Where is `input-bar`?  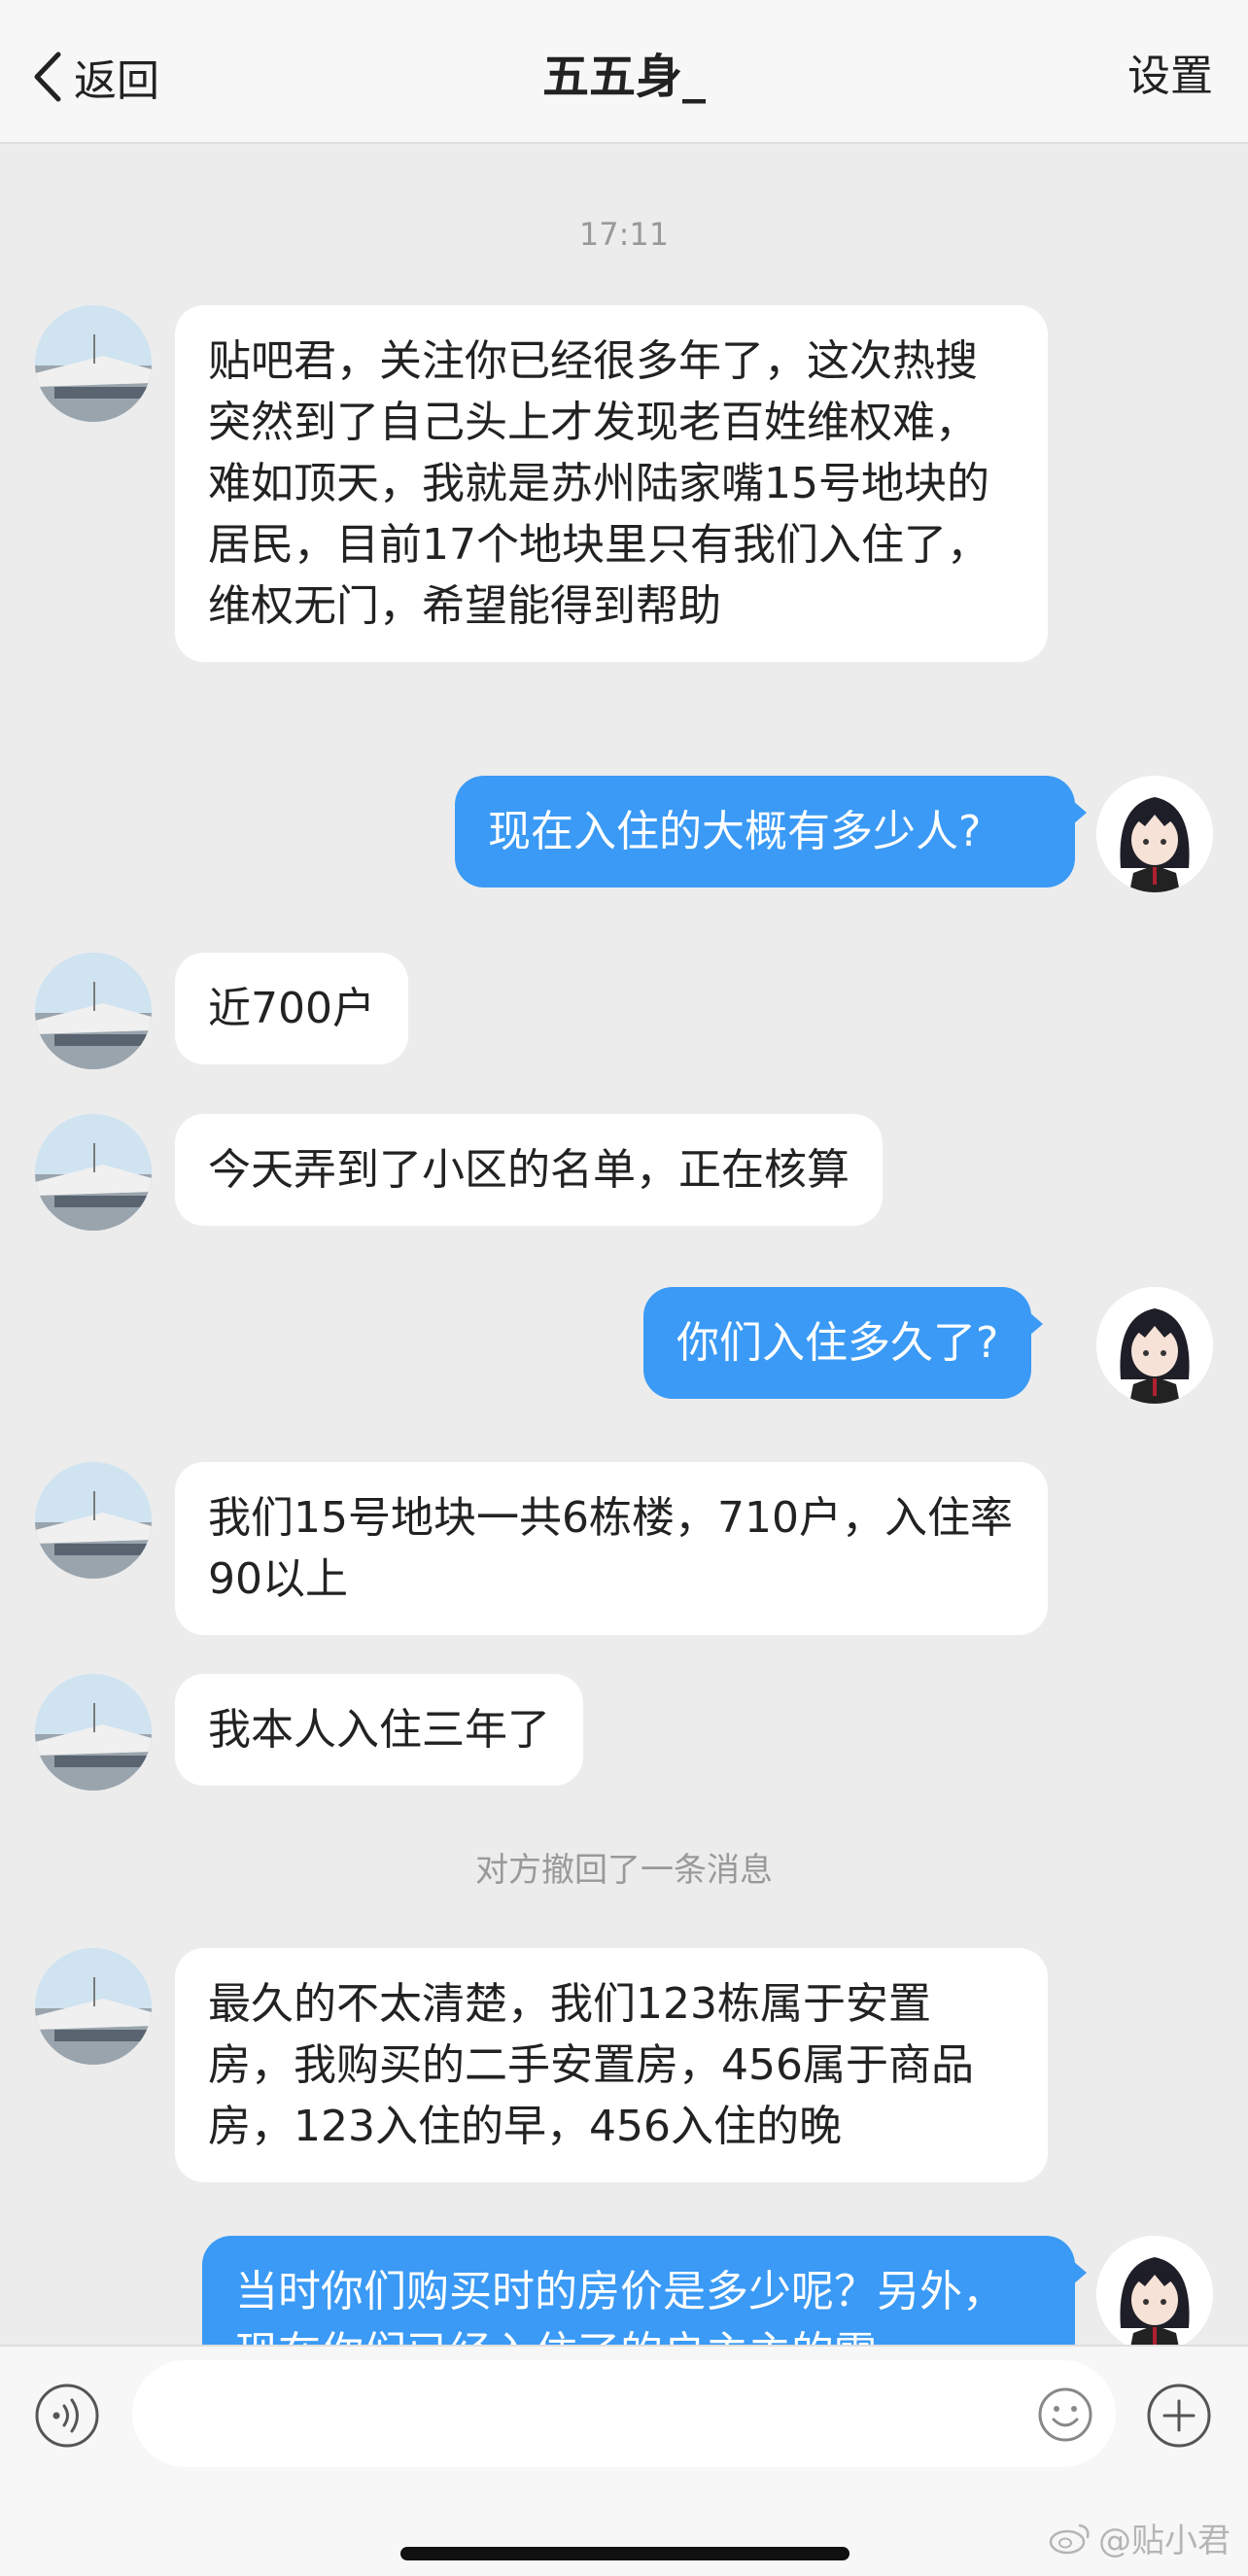 input-bar is located at coordinates (624, 2413).